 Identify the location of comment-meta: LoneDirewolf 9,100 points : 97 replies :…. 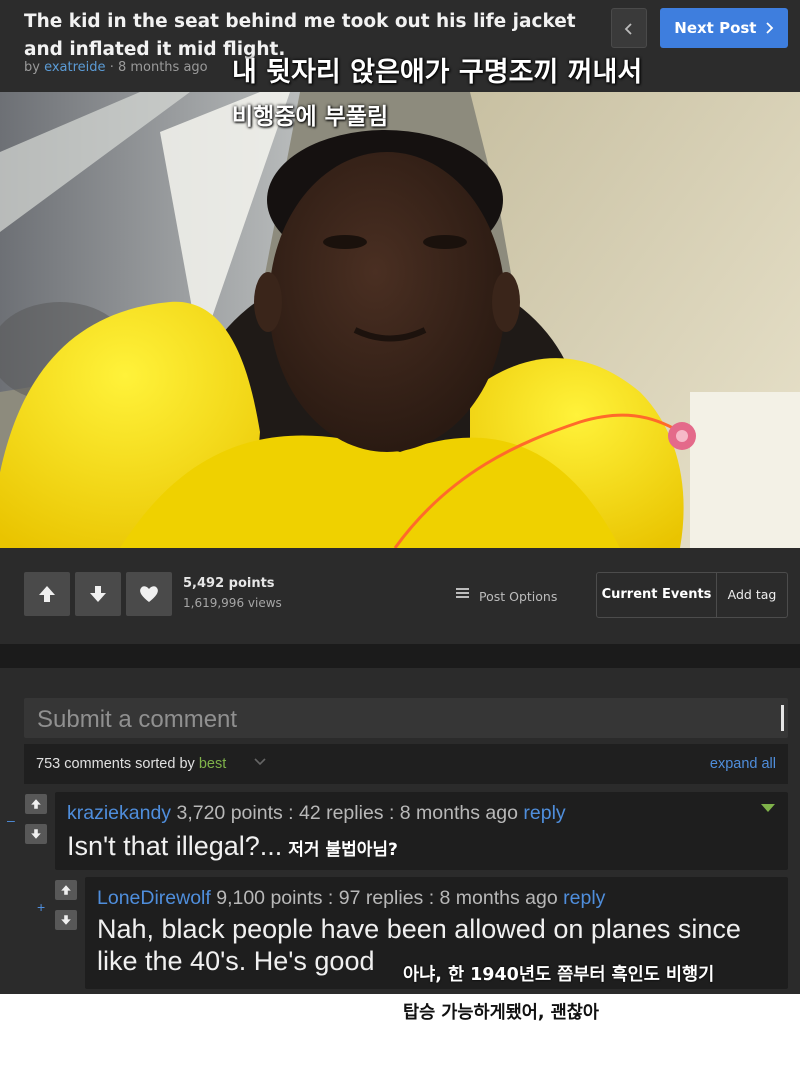
(351, 898).